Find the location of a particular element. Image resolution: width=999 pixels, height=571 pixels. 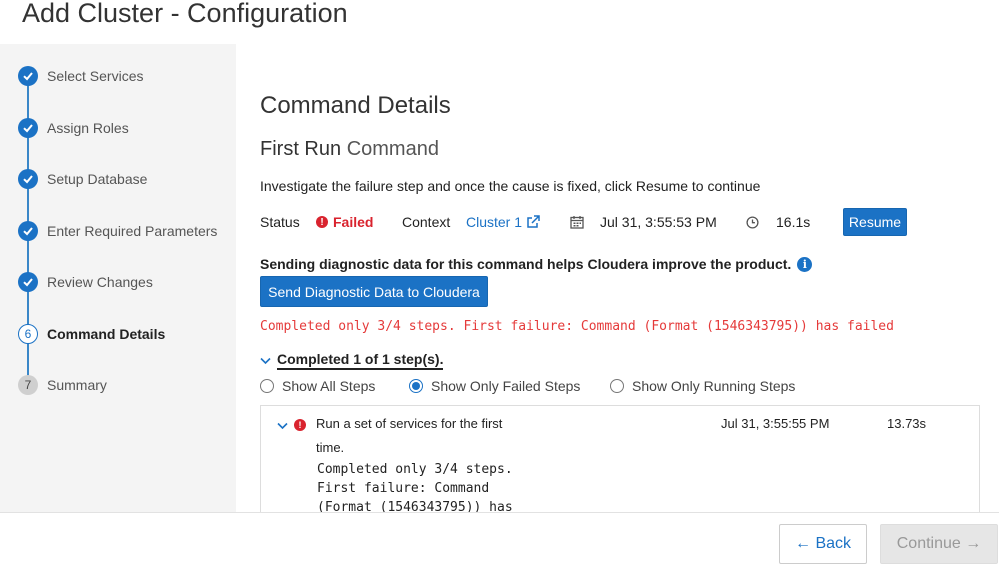

step-summary: 7 Summary is located at coordinates (62, 385).